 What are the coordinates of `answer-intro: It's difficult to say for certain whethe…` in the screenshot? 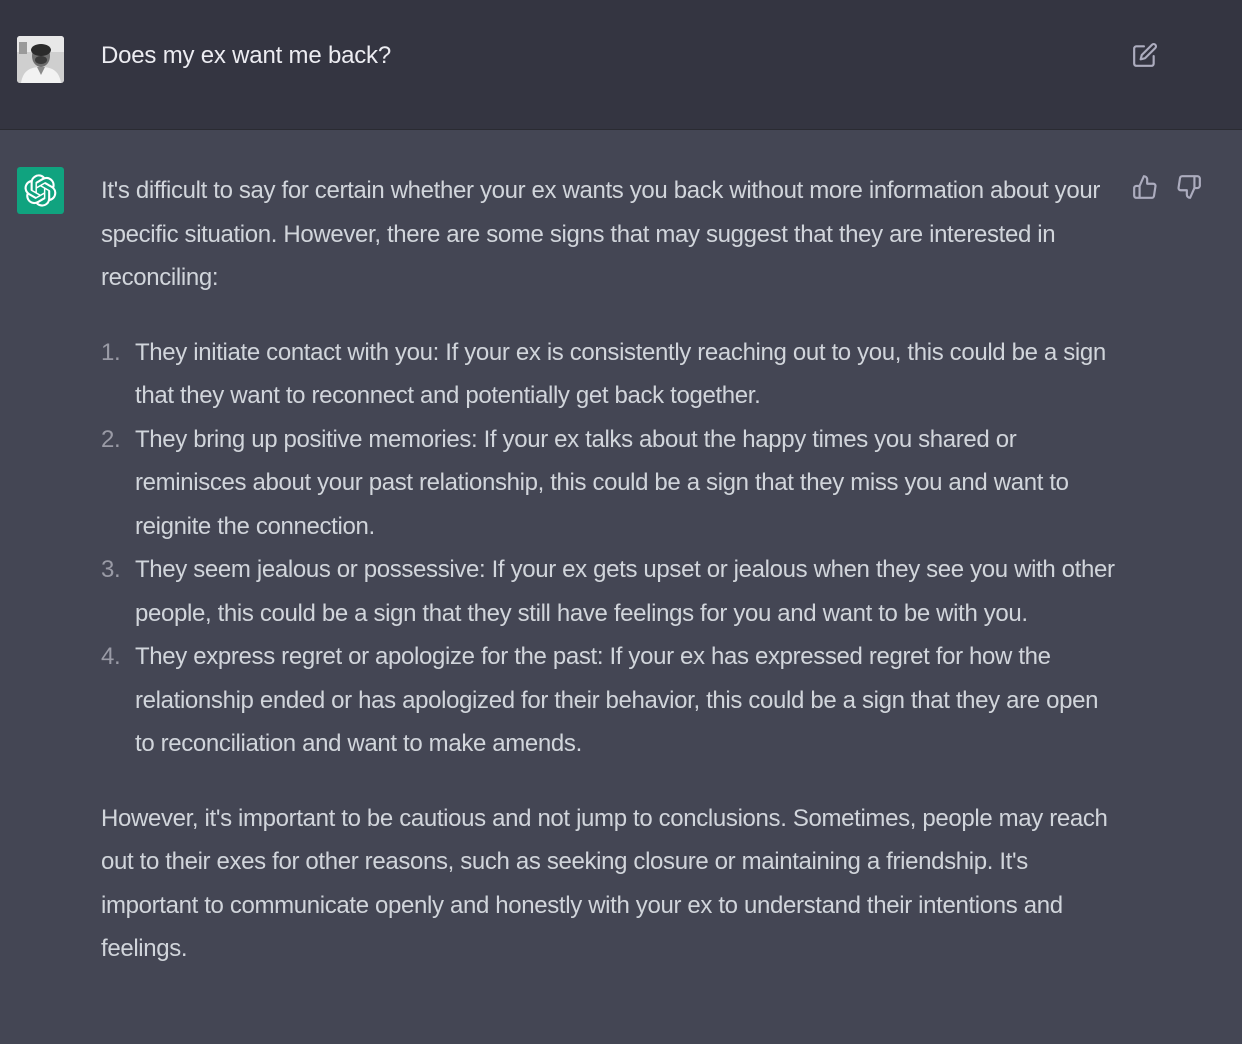 It's located at (600, 234).